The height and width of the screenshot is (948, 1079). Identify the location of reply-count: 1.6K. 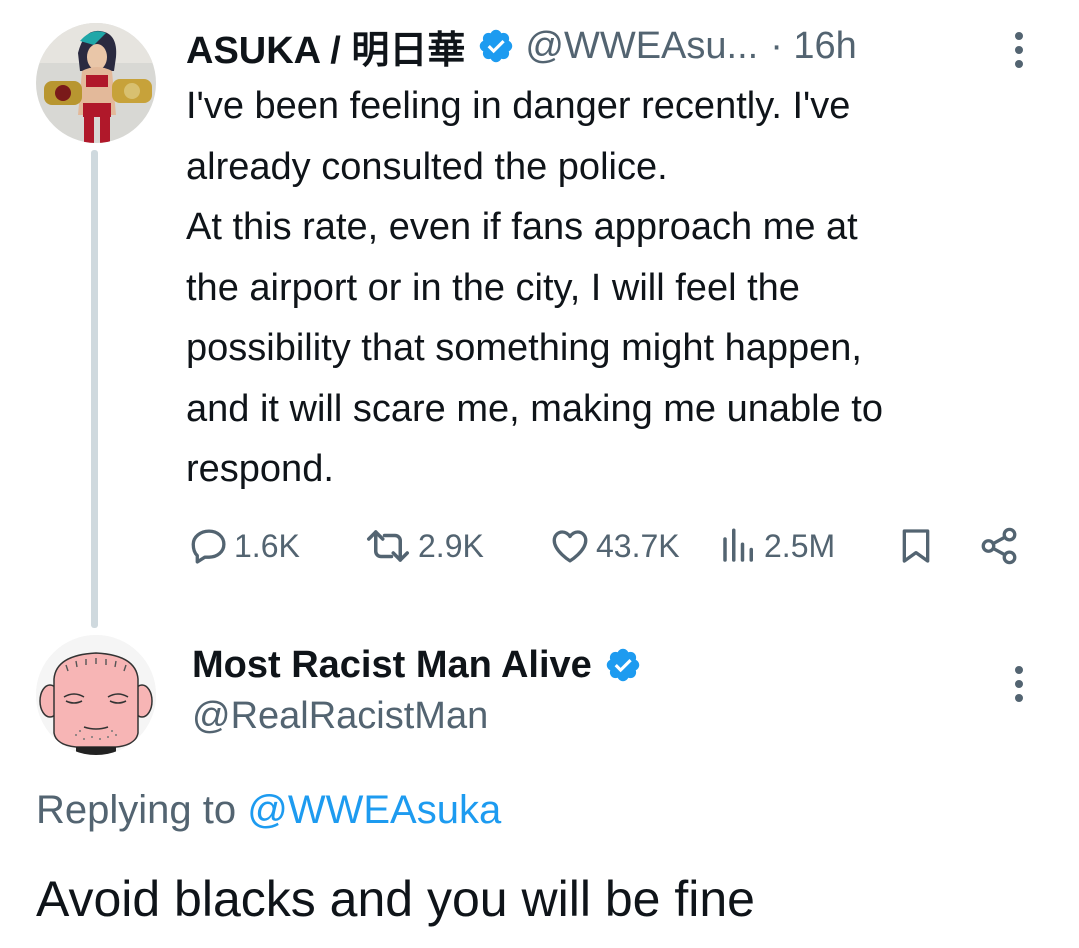
(267, 545).